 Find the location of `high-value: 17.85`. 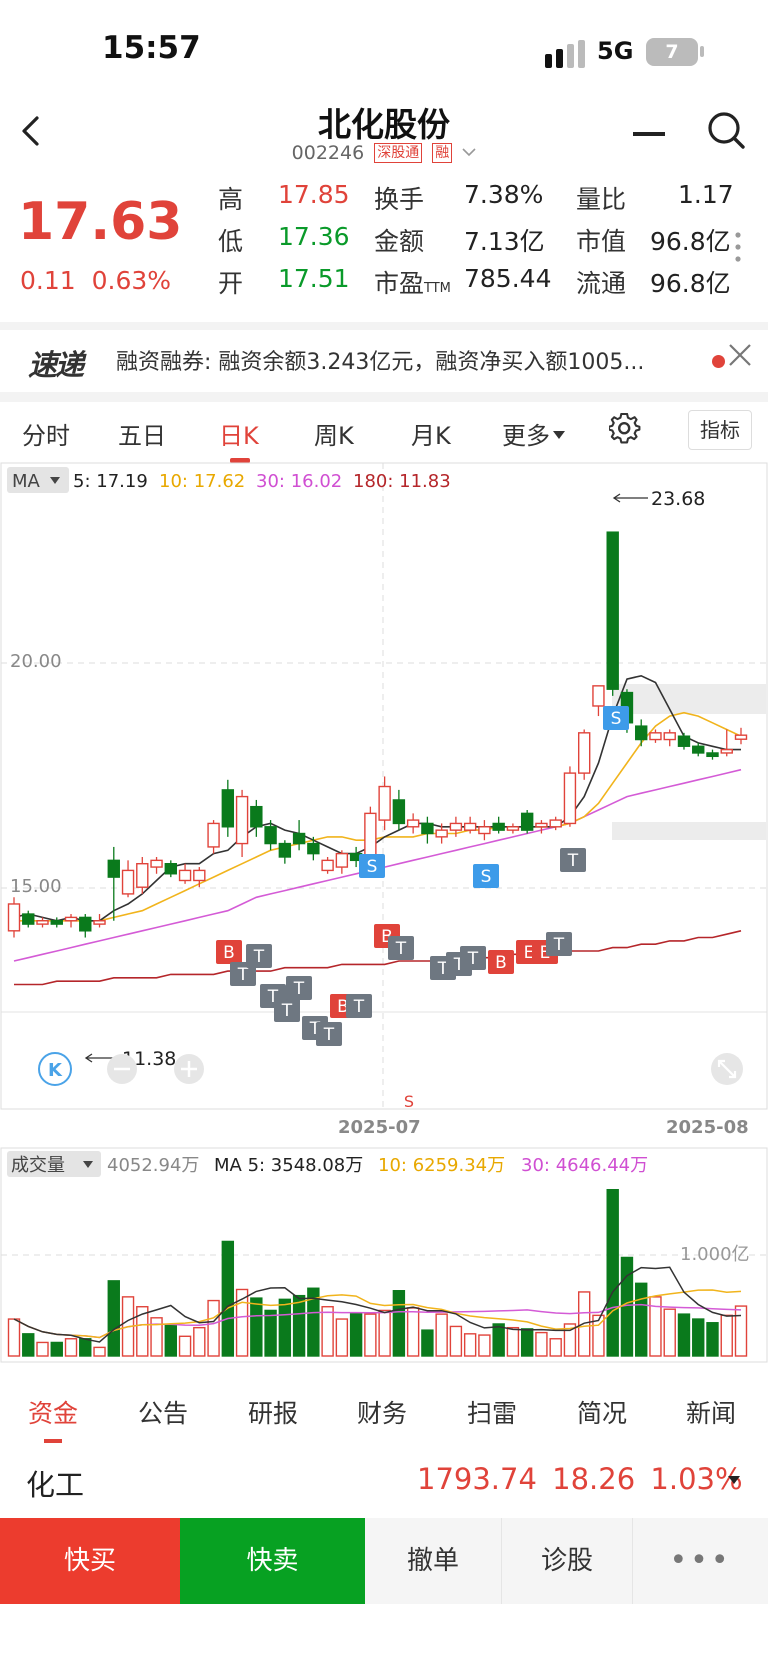

high-value: 17.85 is located at coordinates (314, 194).